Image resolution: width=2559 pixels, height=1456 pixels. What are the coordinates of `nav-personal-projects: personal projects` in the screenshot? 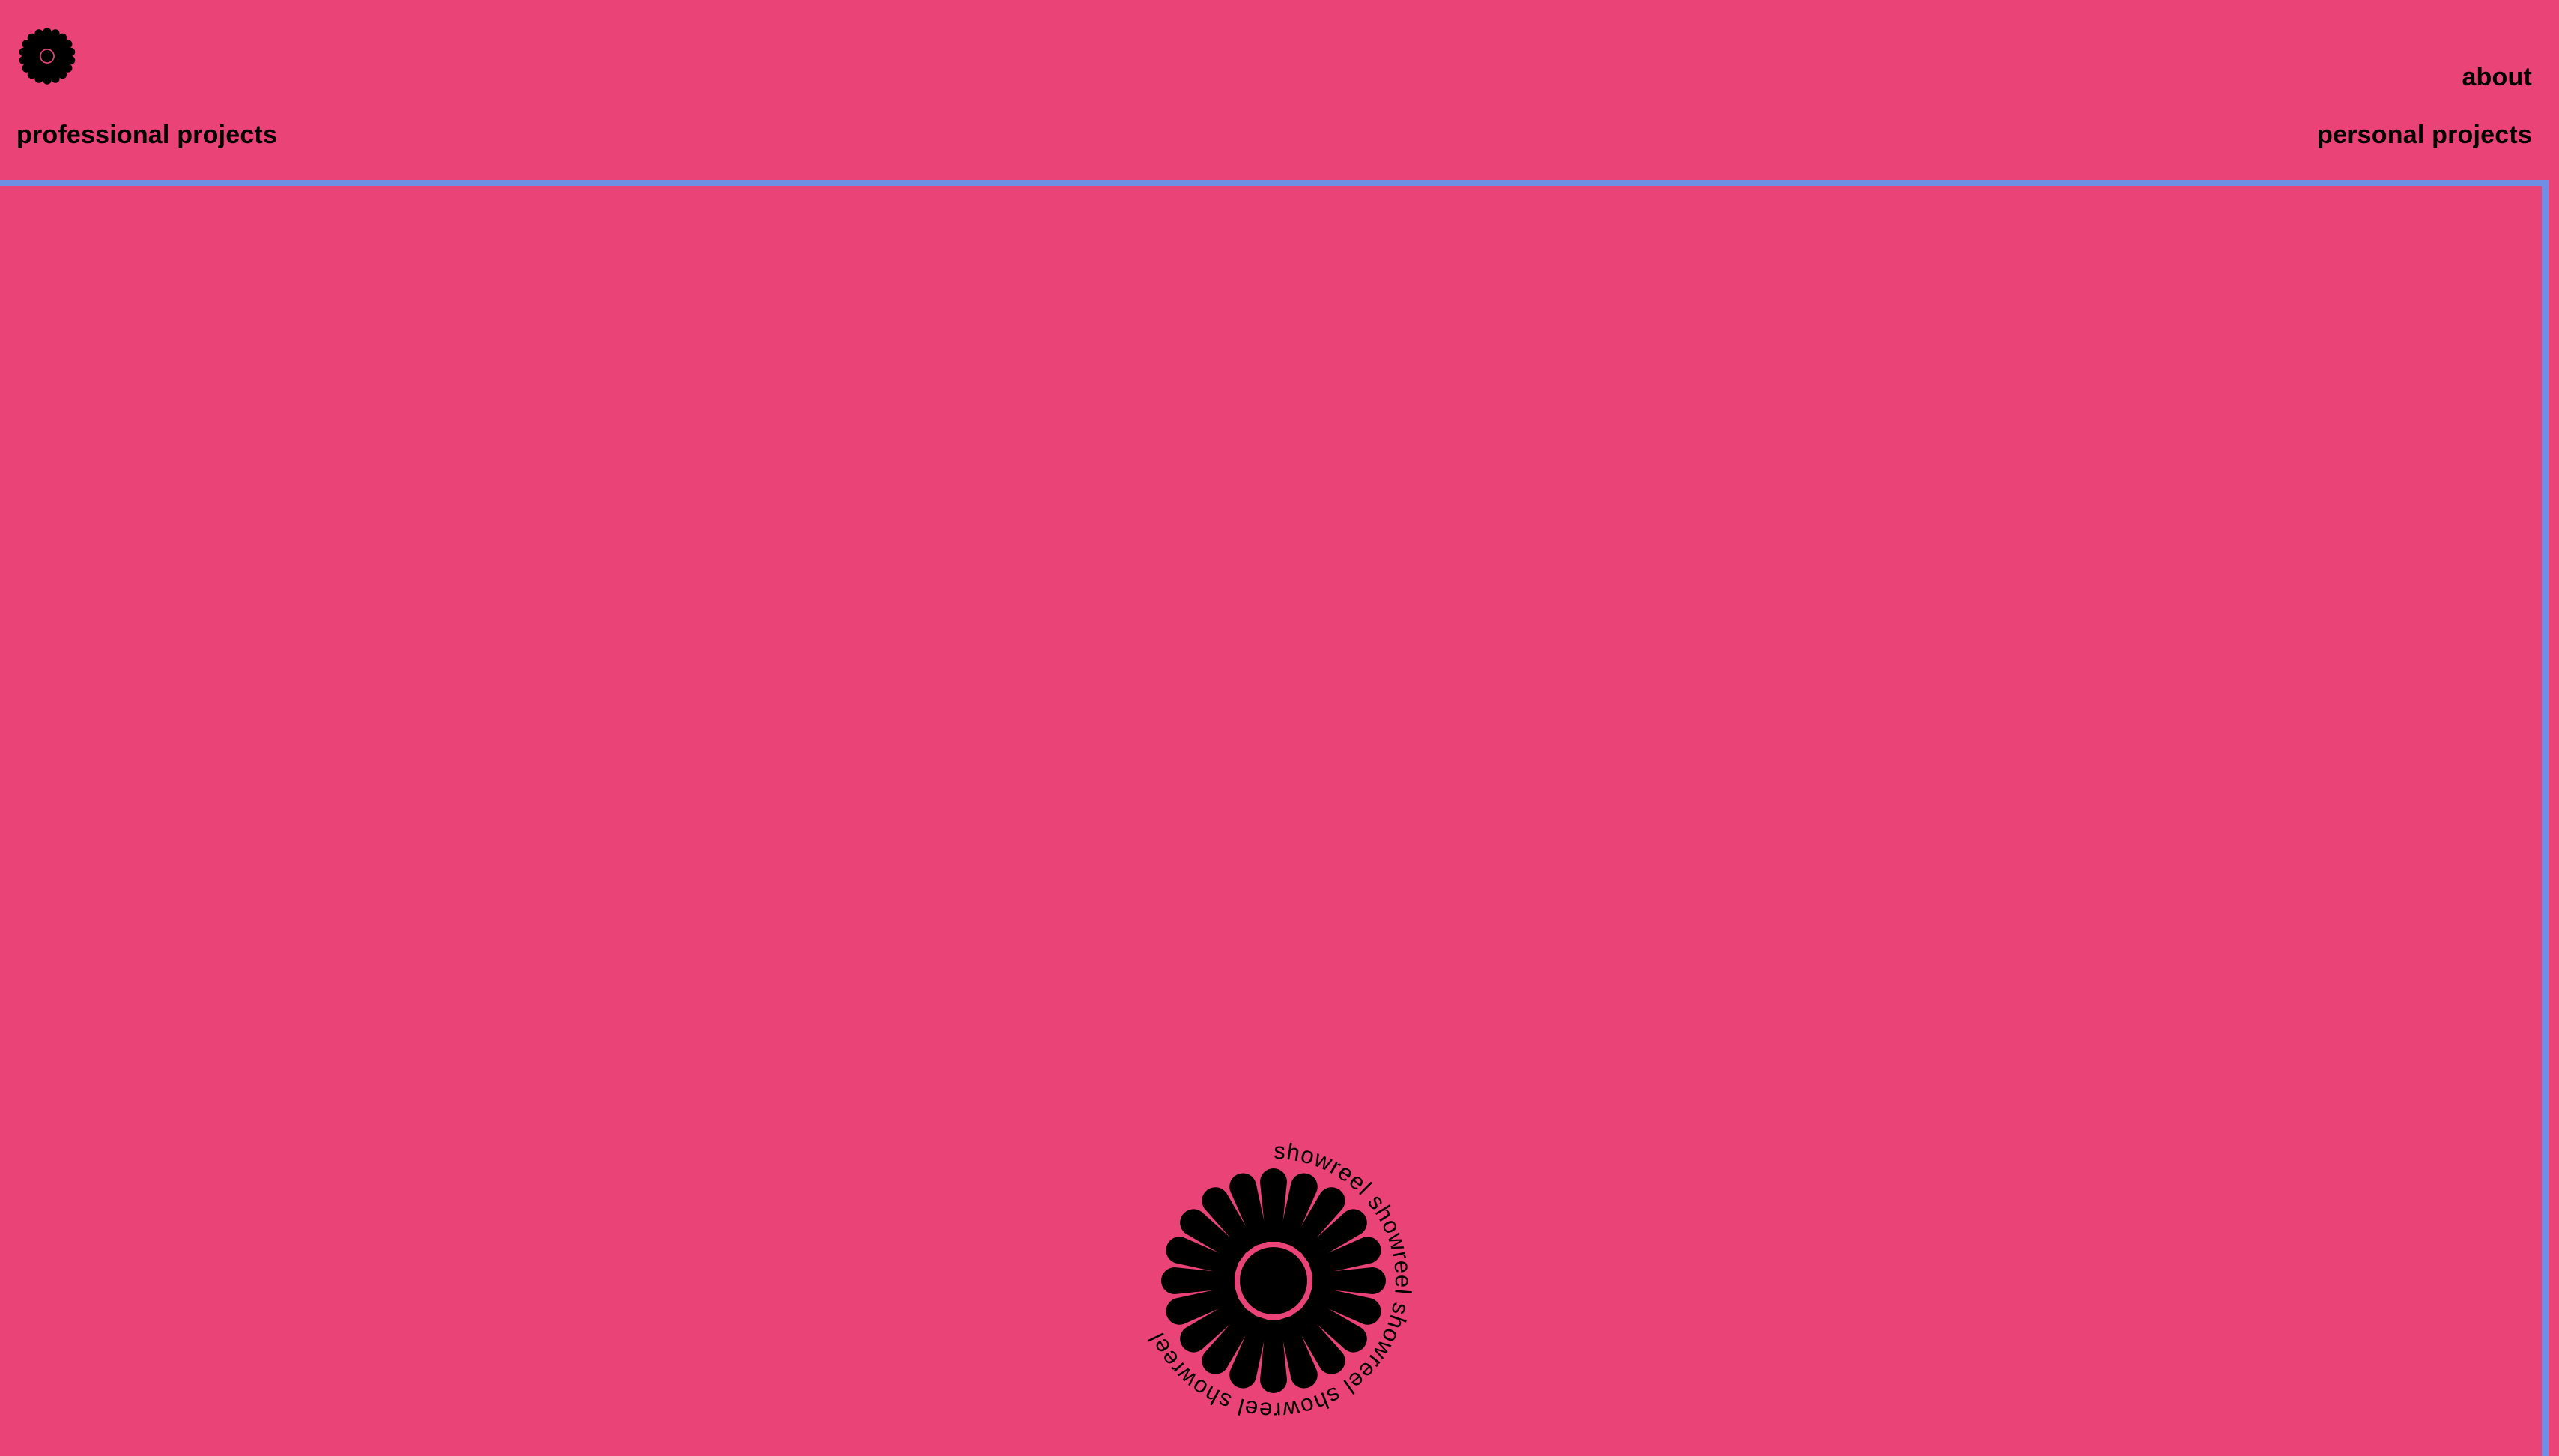 It's located at (2425, 135).